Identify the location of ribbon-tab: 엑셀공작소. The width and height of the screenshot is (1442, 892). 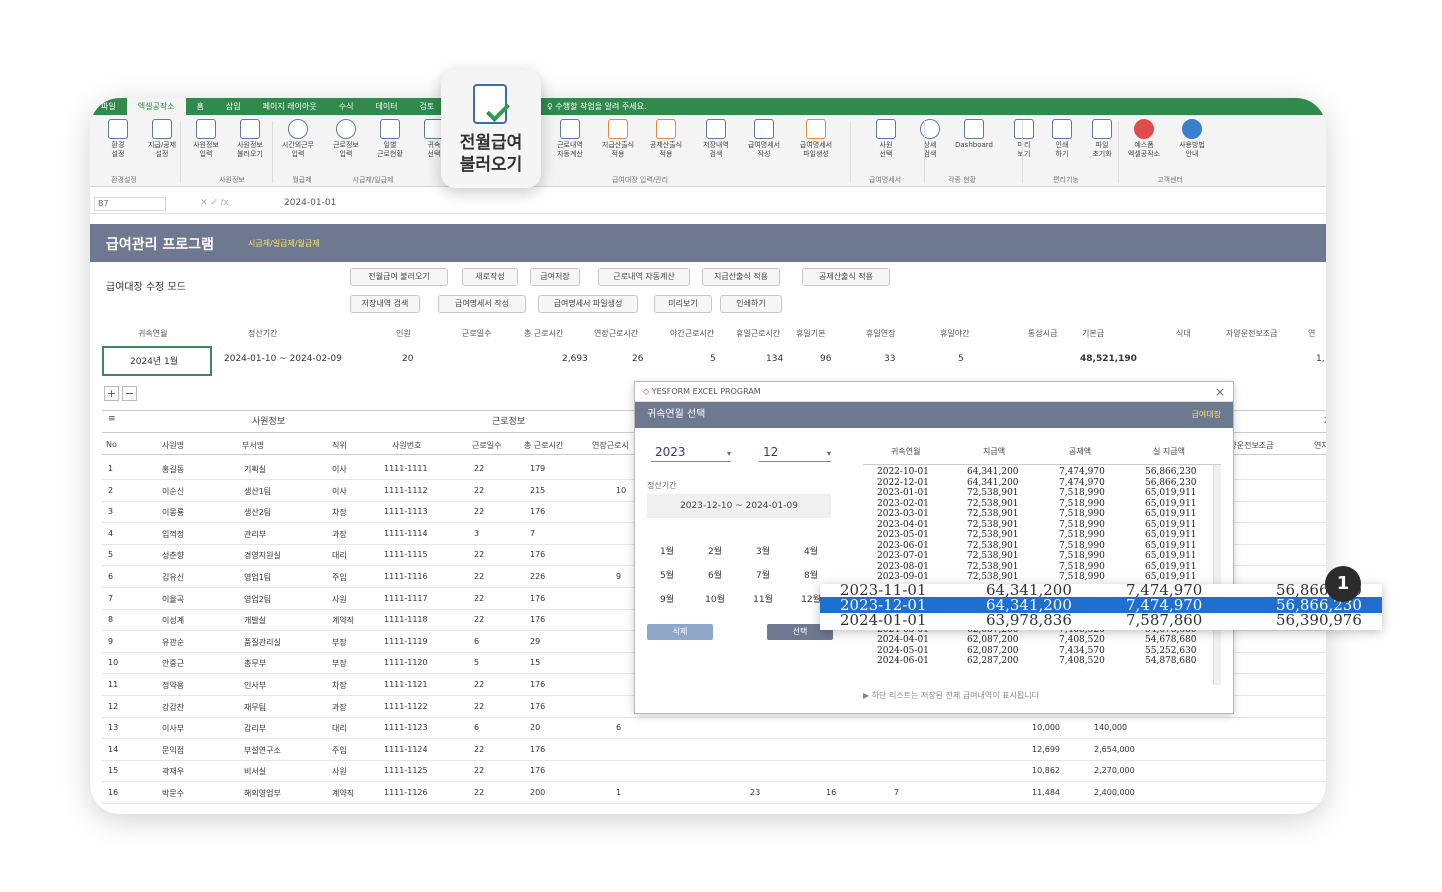
(156, 106).